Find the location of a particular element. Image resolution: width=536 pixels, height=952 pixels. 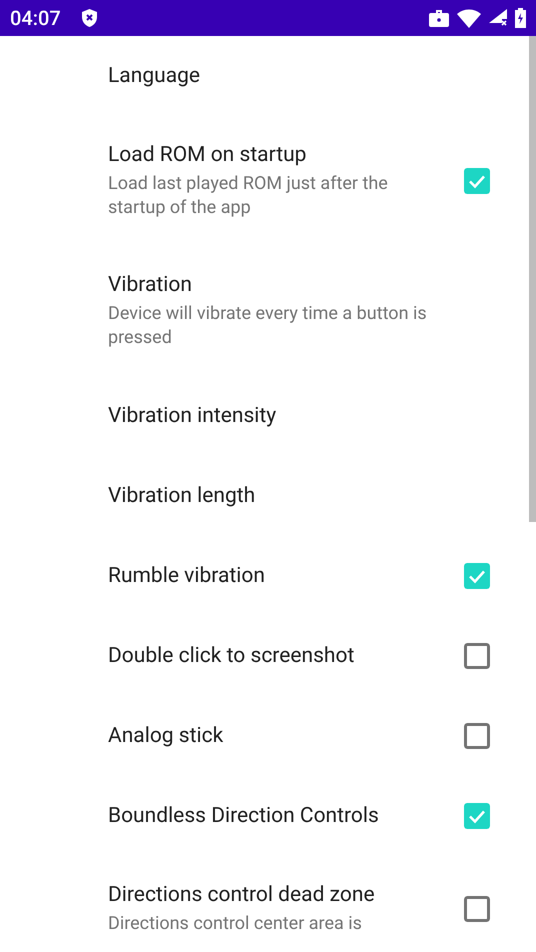

preference-title: Load ROM on startup is located at coordinates (208, 155).